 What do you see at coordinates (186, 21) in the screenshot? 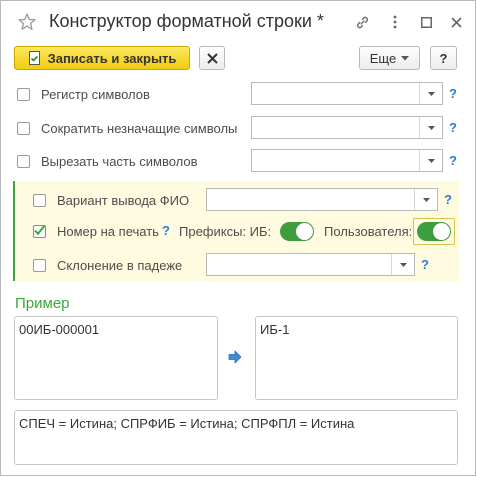
I see `window-title: Конструктор форматной строки *` at bounding box center [186, 21].